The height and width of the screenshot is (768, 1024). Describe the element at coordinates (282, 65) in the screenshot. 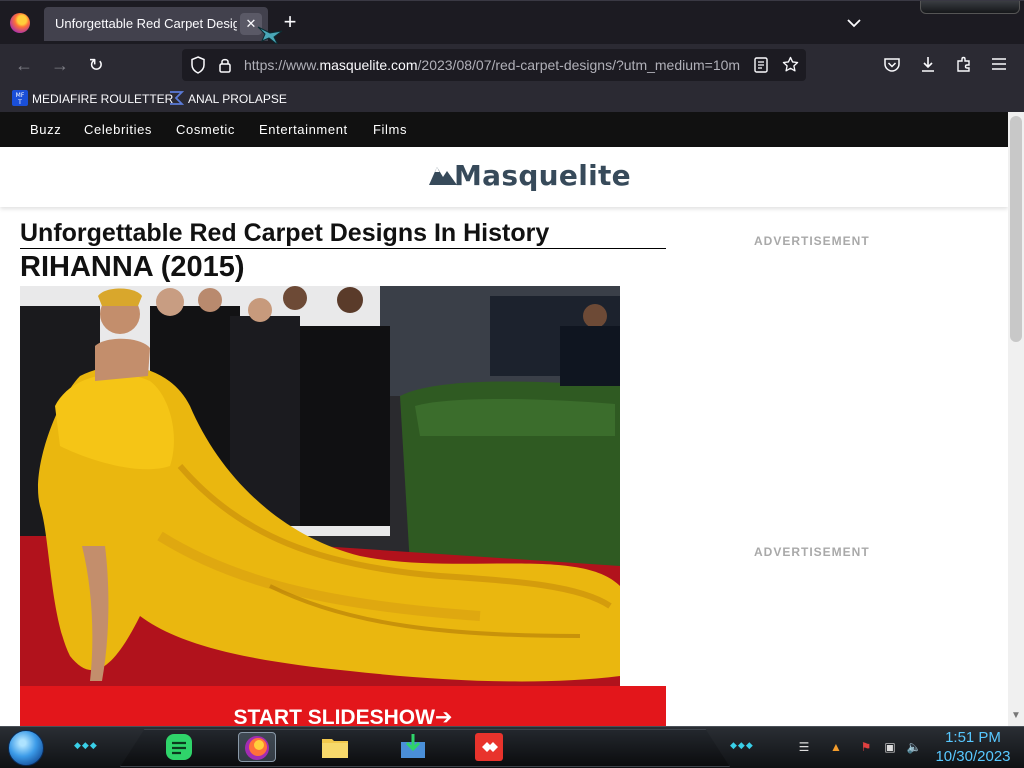

I see `url-prefix: https://www.` at that location.